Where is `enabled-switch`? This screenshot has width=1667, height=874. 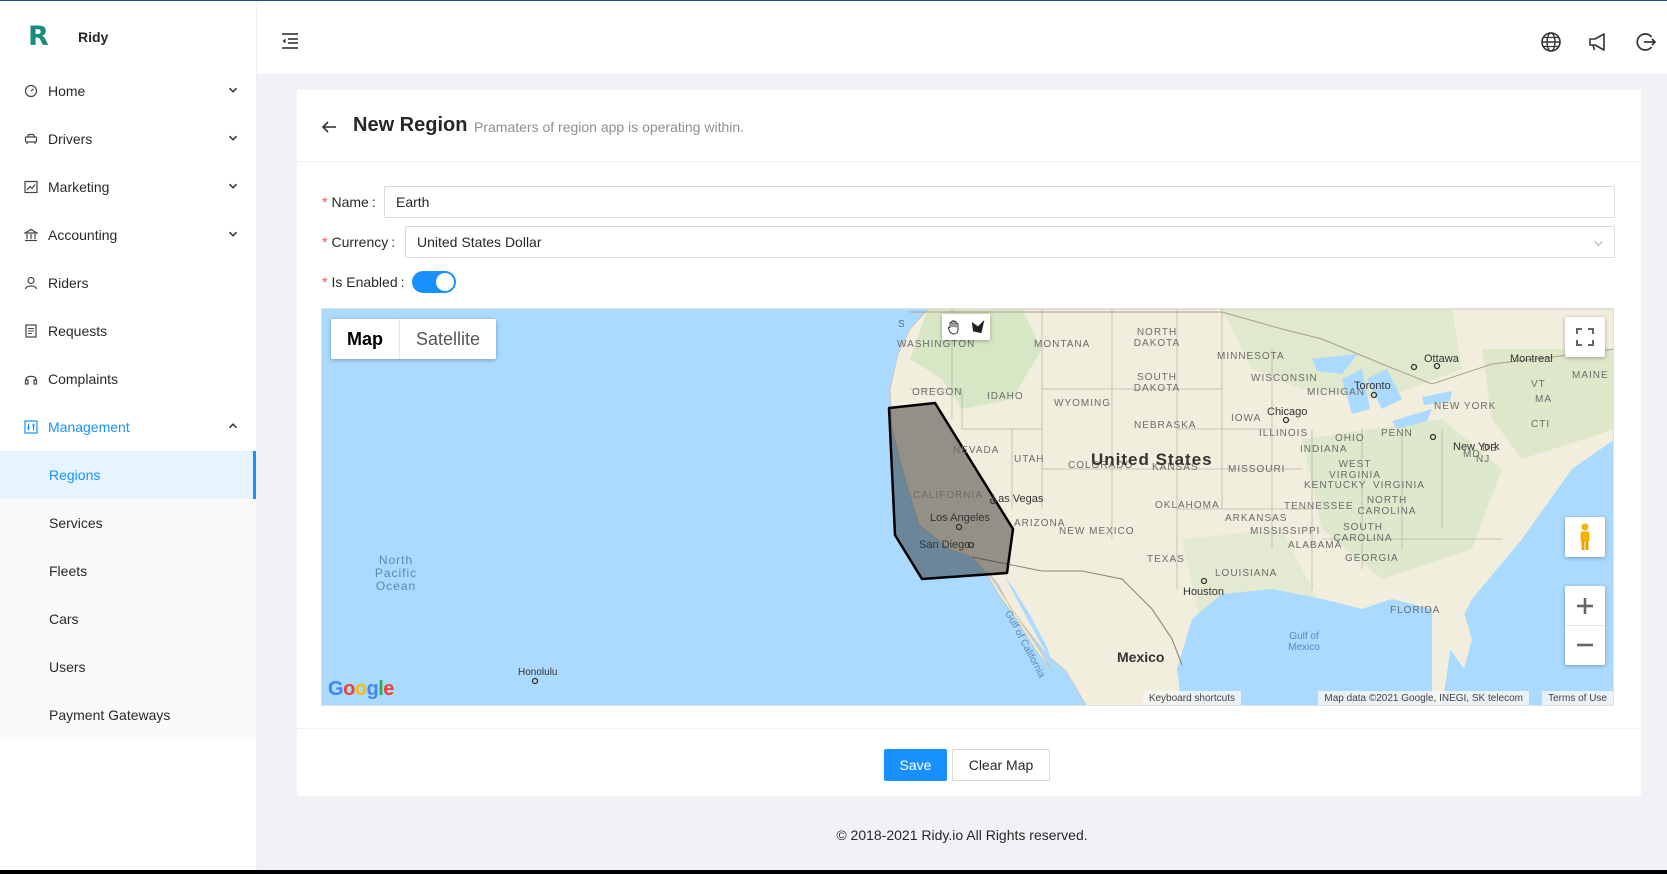
enabled-switch is located at coordinates (434, 282).